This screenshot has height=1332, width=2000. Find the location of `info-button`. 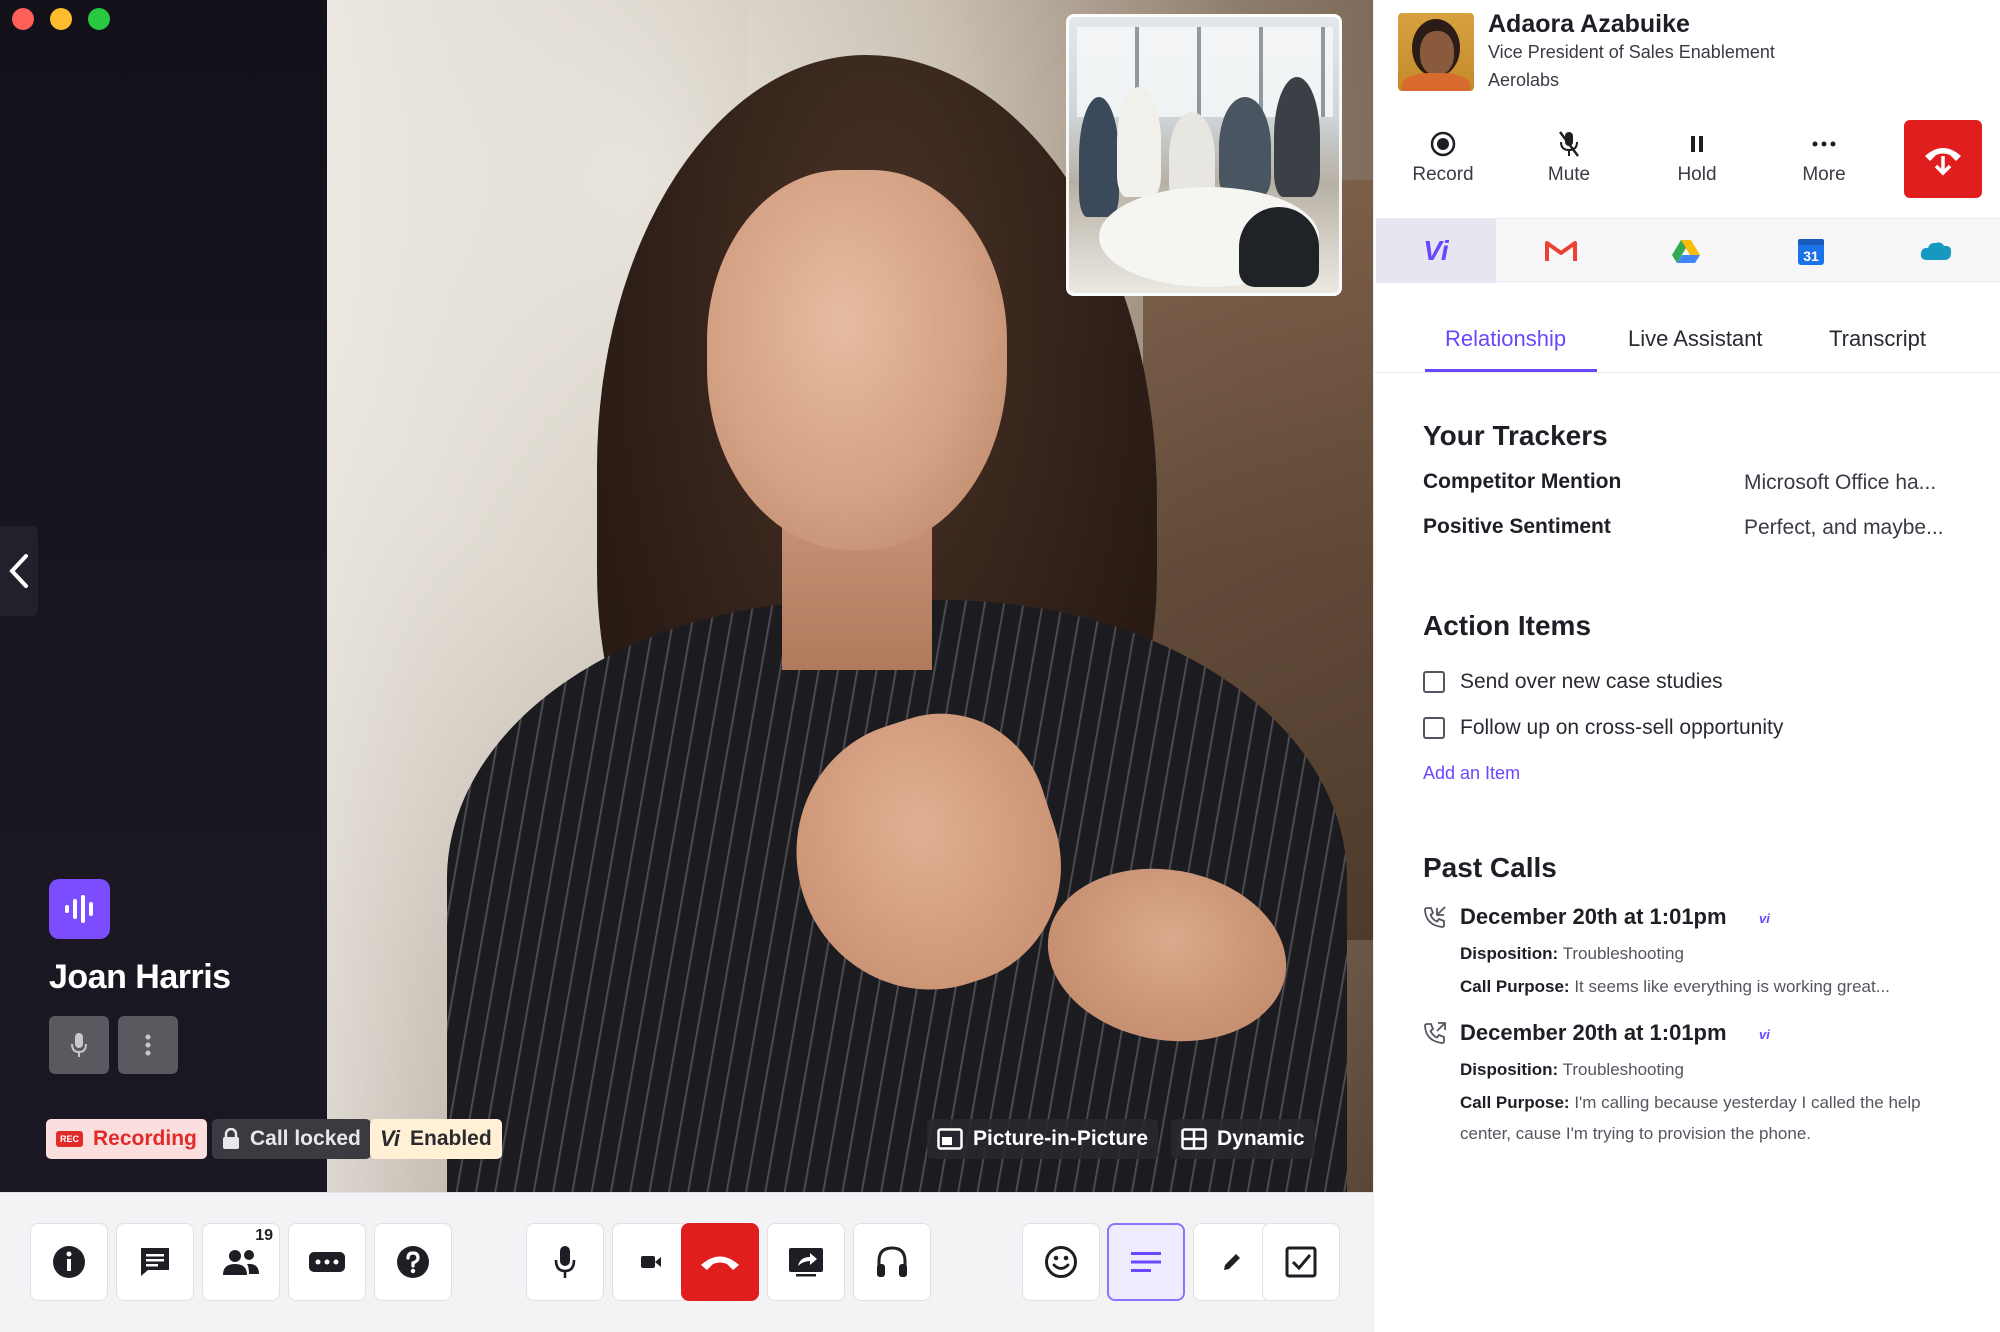

info-button is located at coordinates (69, 1262).